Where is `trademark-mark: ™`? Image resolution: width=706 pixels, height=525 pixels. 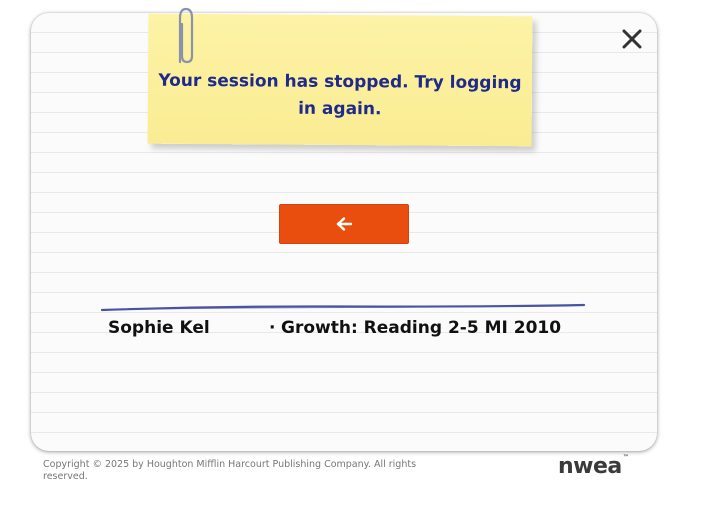 trademark-mark: ™ is located at coordinates (625, 457).